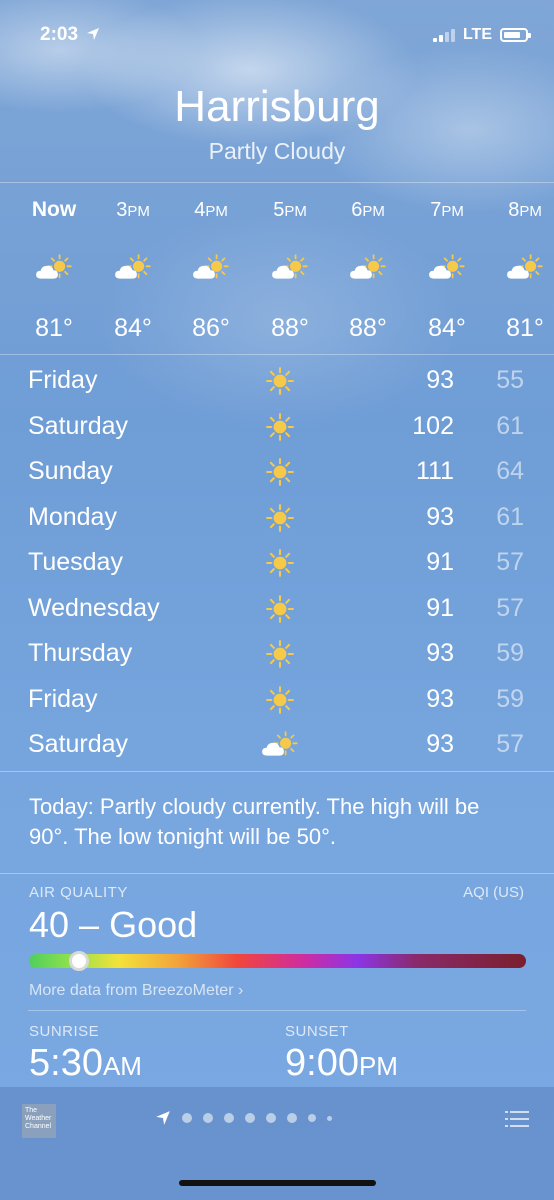 This screenshot has height=1200, width=554. I want to click on hourly-item: Now 81°, so click(54, 269).